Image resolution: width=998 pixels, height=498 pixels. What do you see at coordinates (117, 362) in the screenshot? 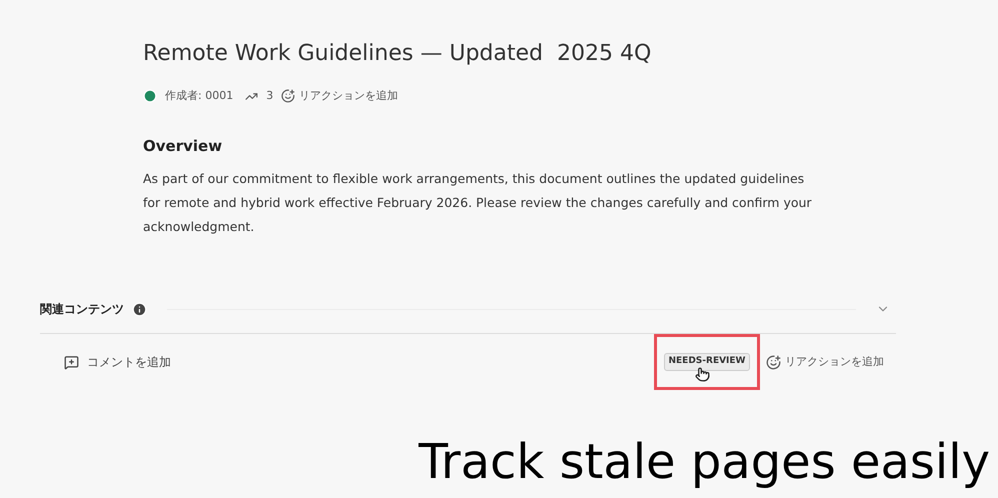
I see `add-comment-button: コメントを追加` at bounding box center [117, 362].